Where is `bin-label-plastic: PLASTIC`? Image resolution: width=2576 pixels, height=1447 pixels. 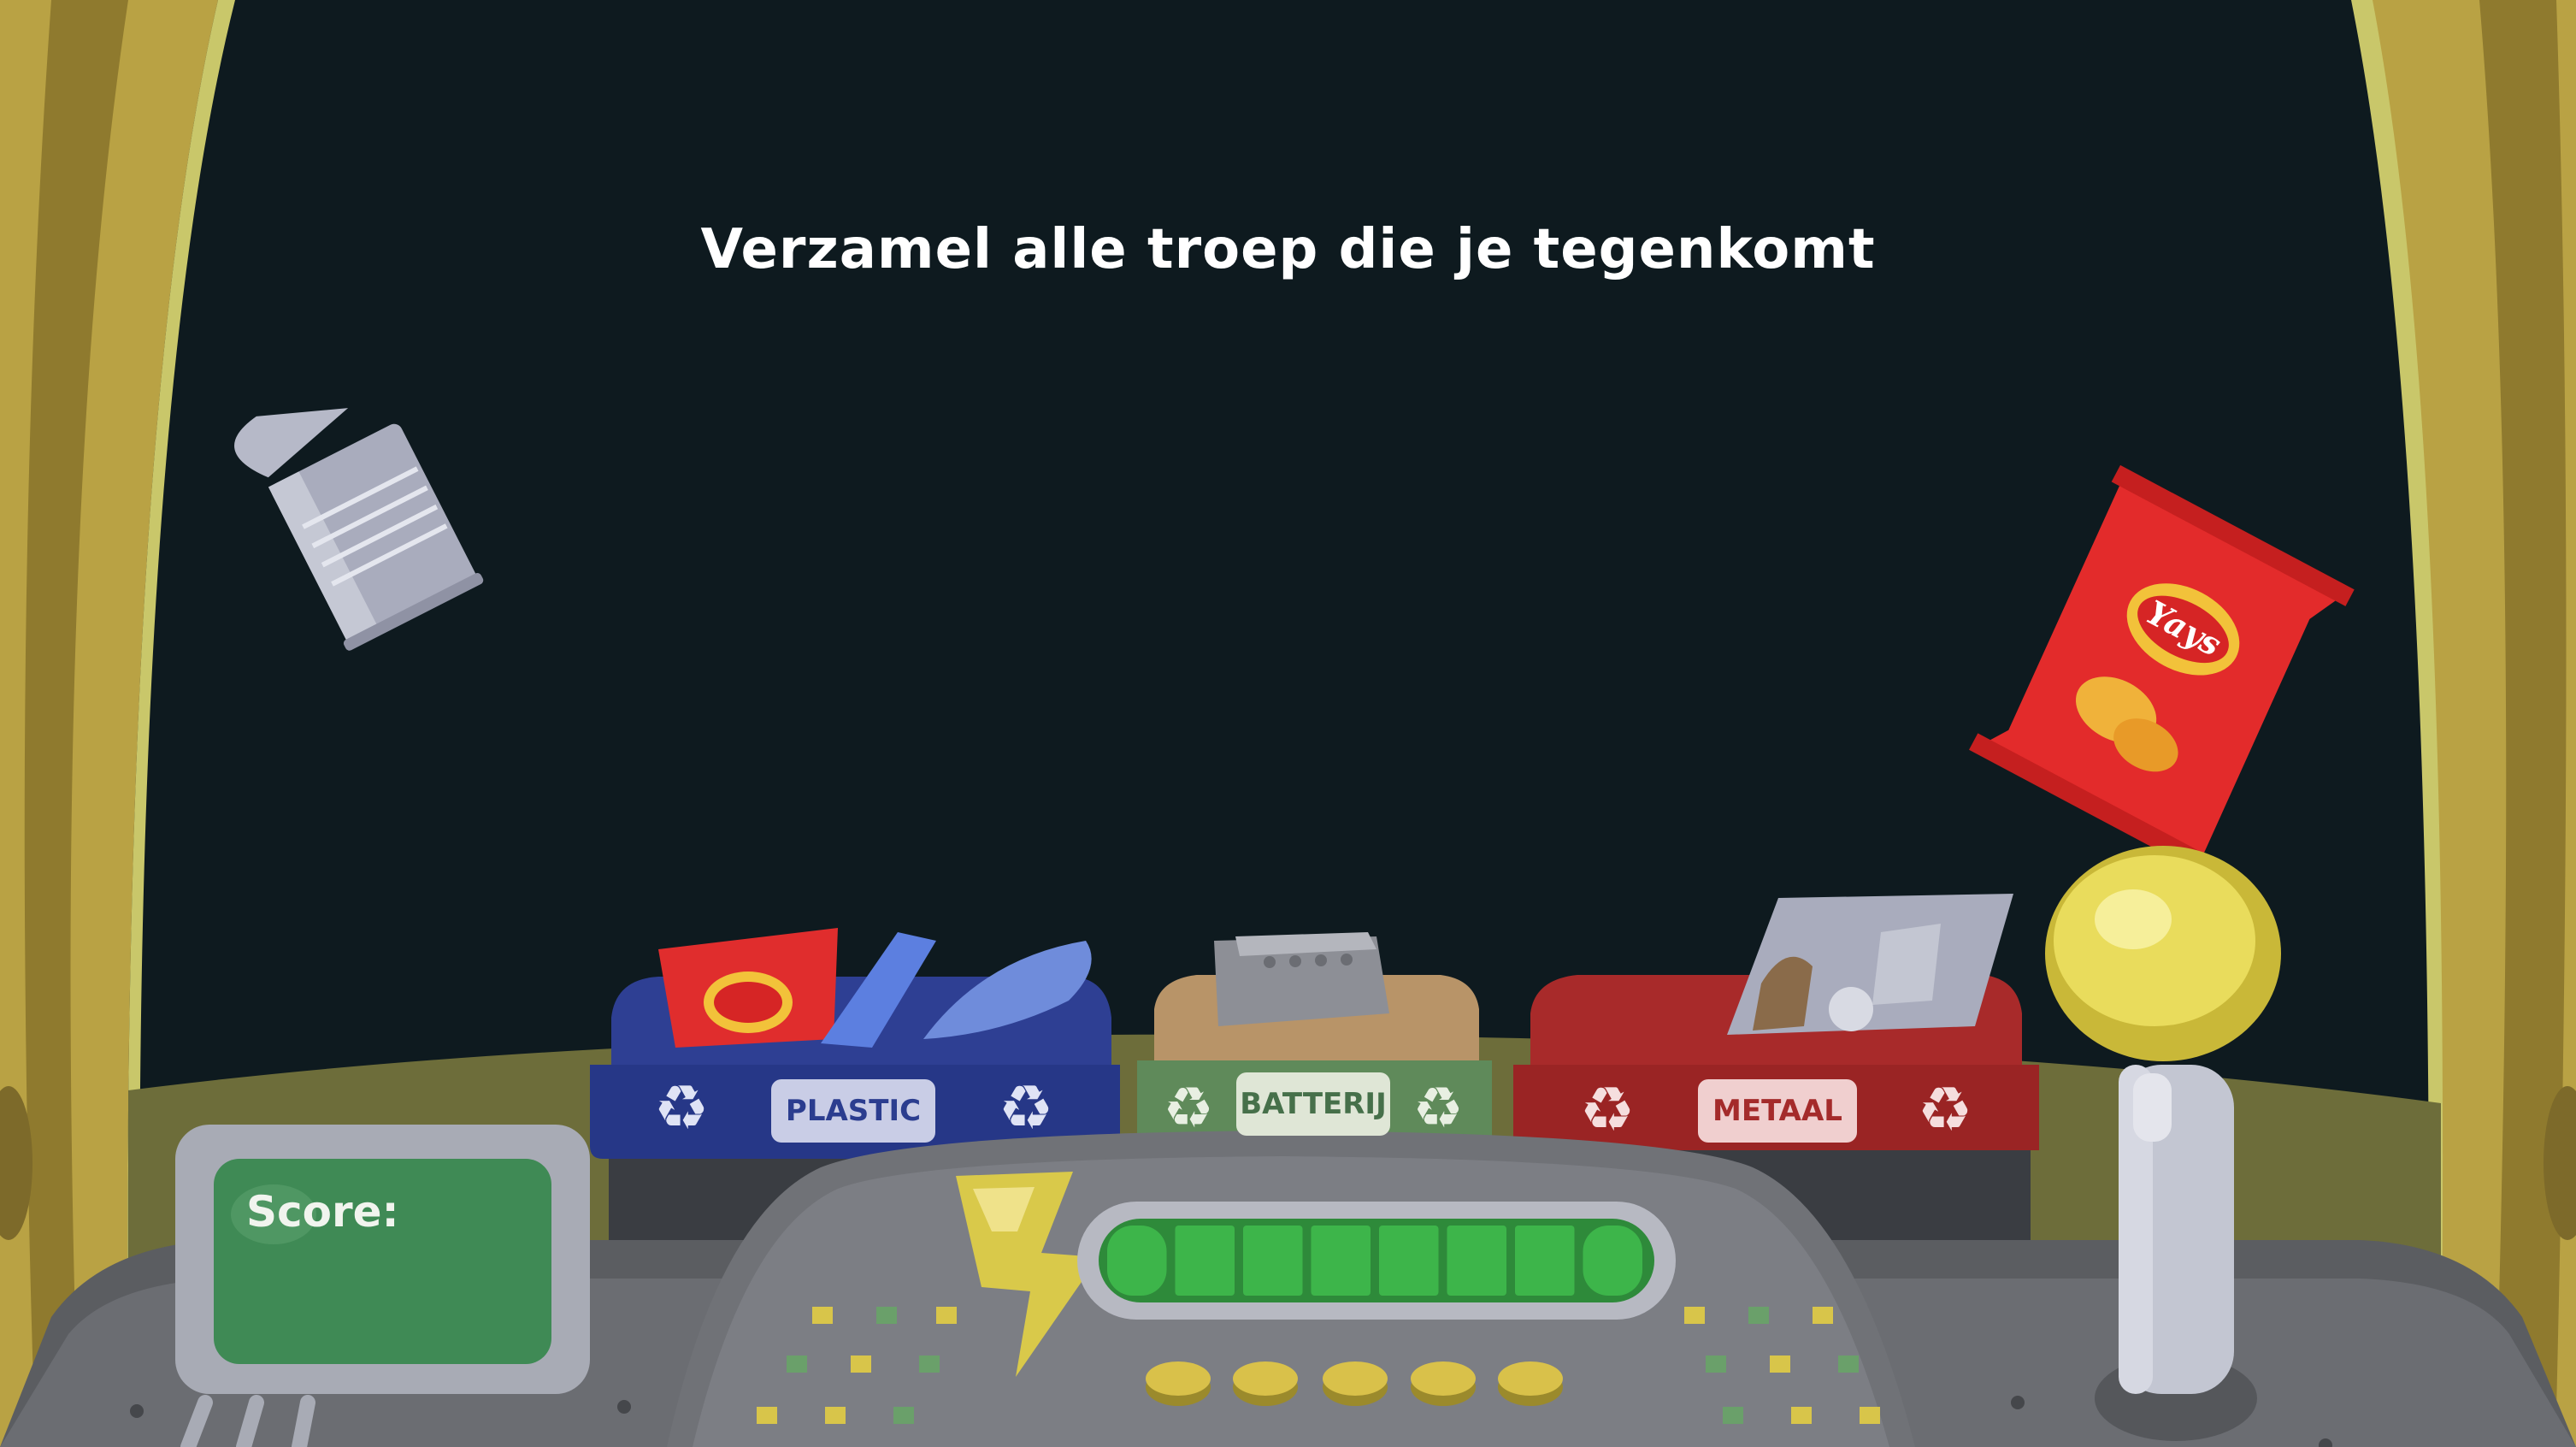 bin-label-plastic: PLASTIC is located at coordinates (853, 1111).